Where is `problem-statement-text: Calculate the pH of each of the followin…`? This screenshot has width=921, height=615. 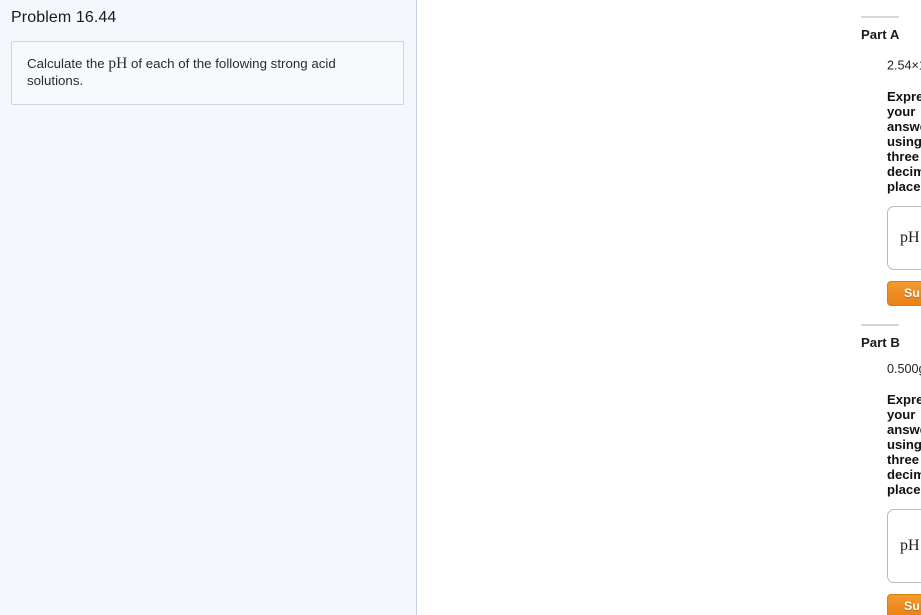 problem-statement-text: Calculate the pH of each of the followin… is located at coordinates (192, 72).